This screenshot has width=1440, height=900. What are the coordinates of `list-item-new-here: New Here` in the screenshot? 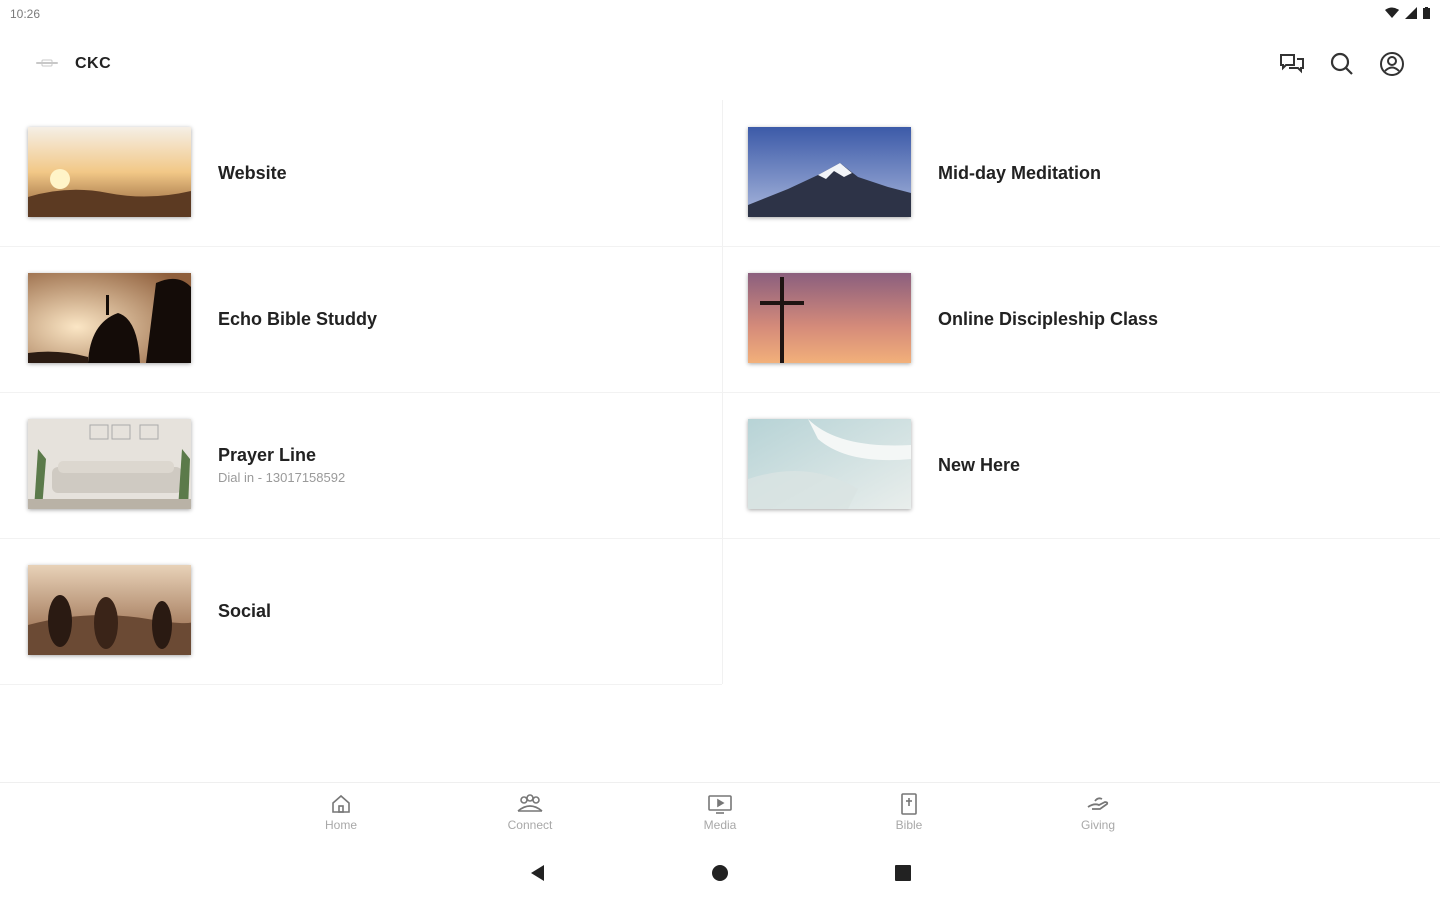 It's located at (1080, 465).